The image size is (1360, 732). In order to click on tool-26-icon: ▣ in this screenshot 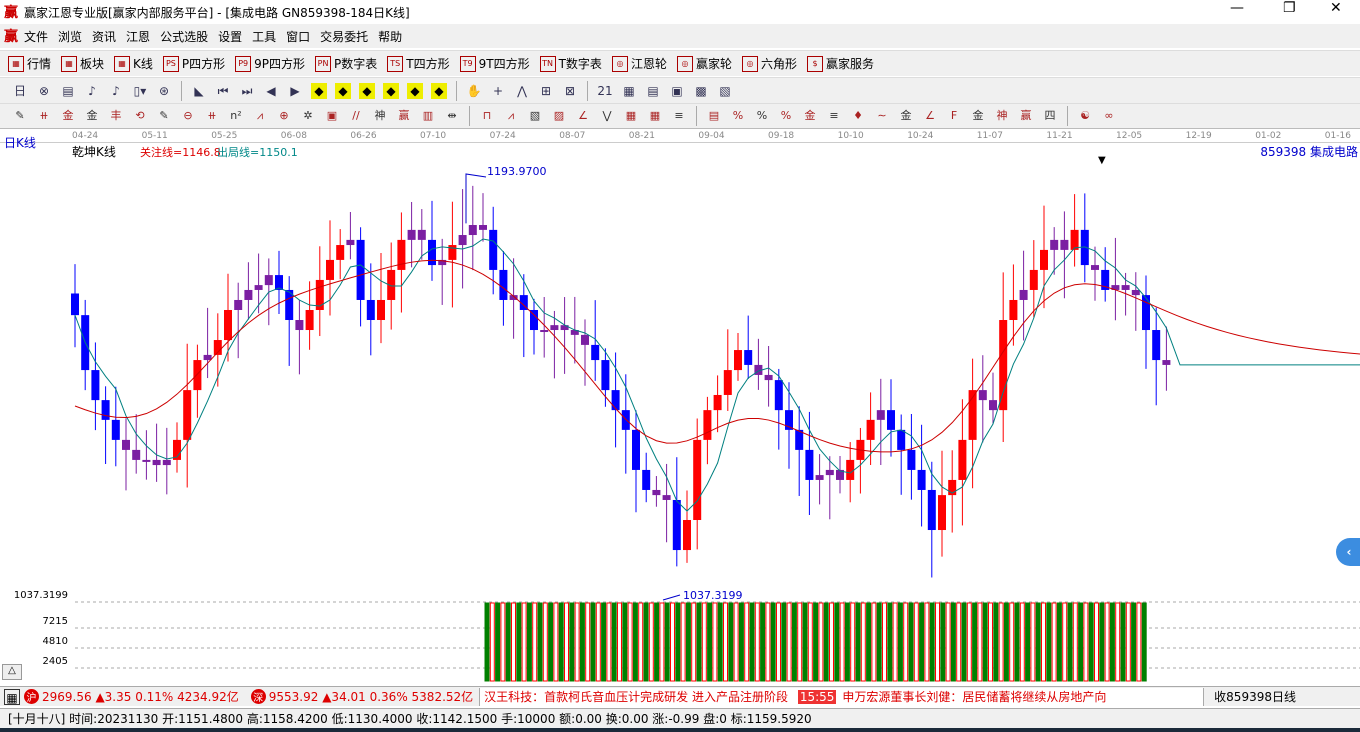, I will do `click(677, 91)`.